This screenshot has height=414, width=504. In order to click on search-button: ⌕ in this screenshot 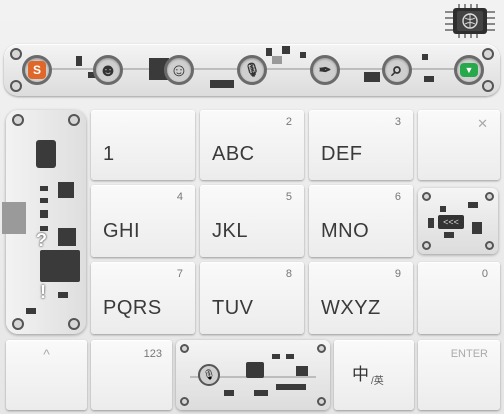, I will do `click(397, 70)`.